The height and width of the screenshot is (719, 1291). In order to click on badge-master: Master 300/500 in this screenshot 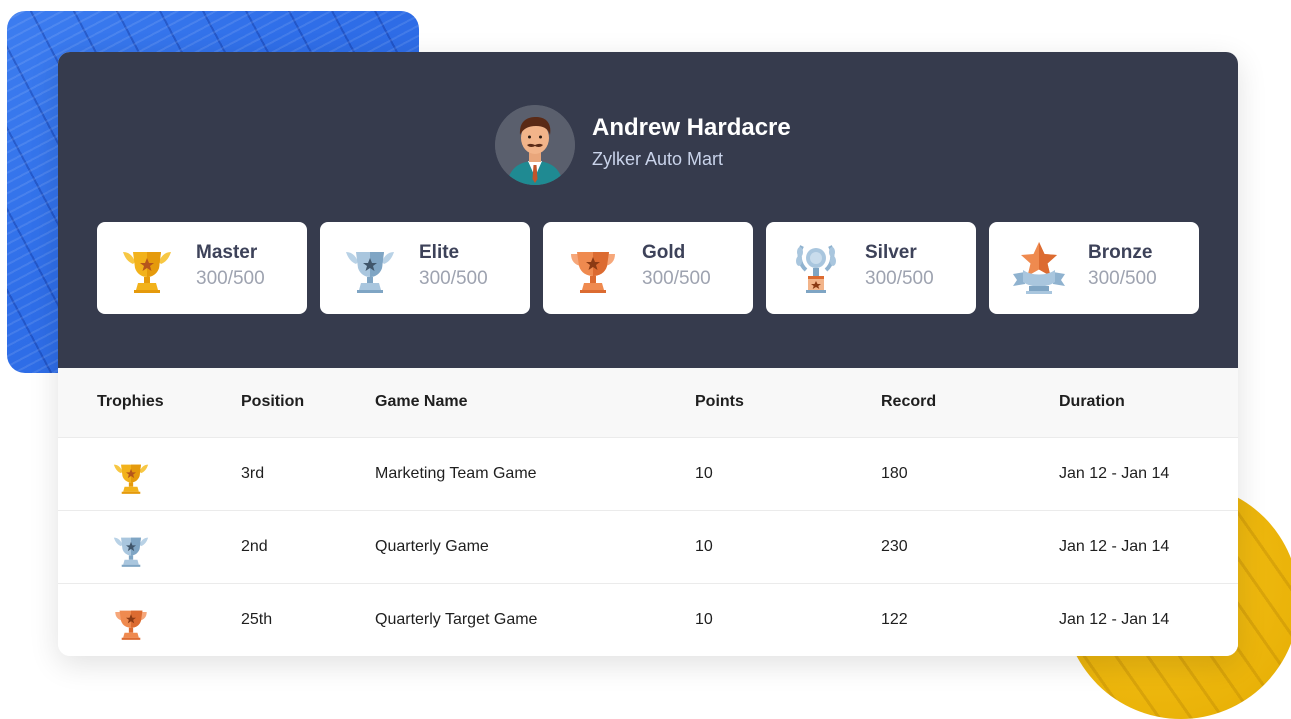, I will do `click(202, 268)`.